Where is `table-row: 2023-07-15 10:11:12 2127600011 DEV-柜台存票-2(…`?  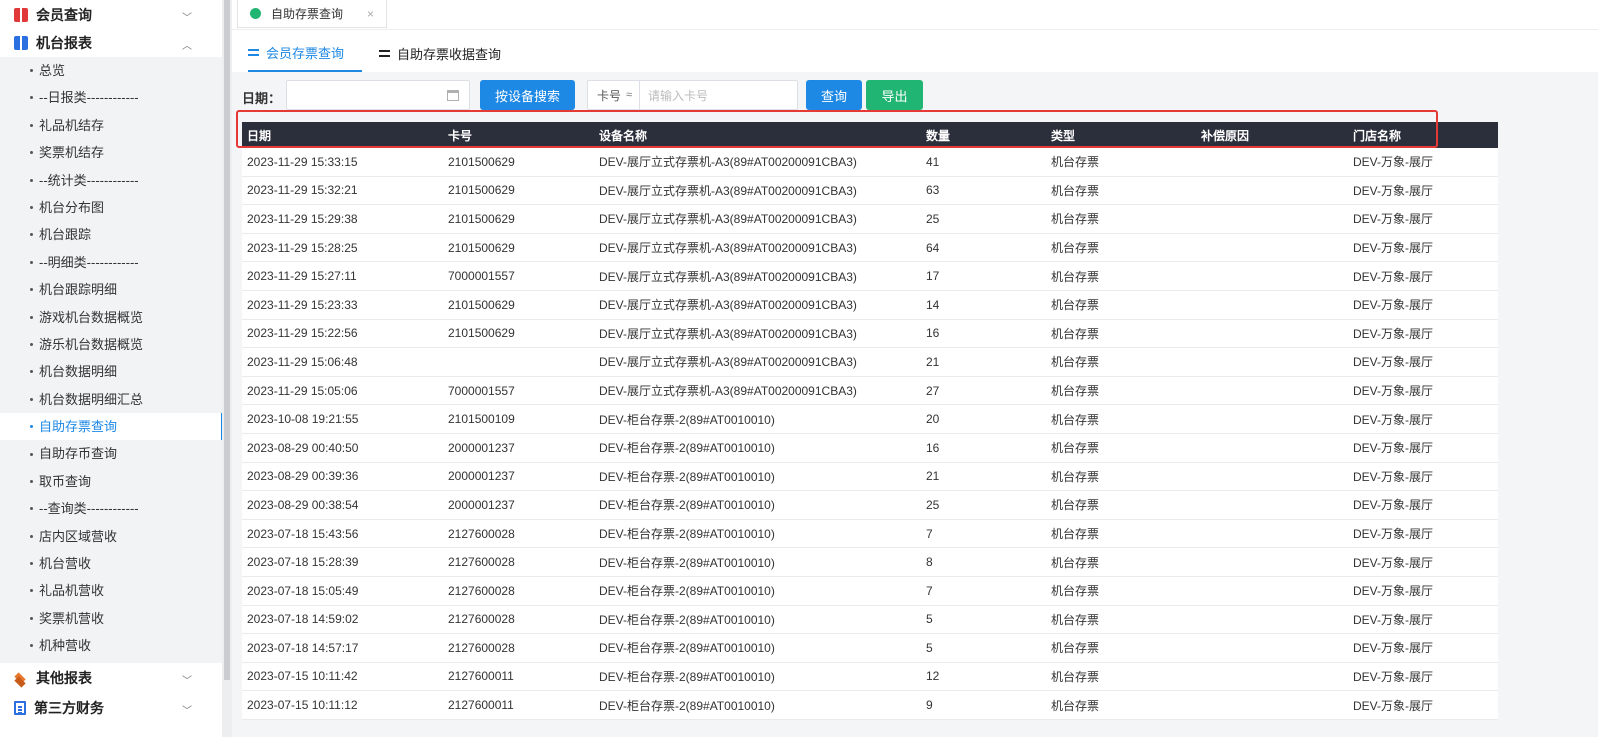 table-row: 2023-07-15 10:11:12 2127600011 DEV-柜台存票-2(… is located at coordinates (870, 705).